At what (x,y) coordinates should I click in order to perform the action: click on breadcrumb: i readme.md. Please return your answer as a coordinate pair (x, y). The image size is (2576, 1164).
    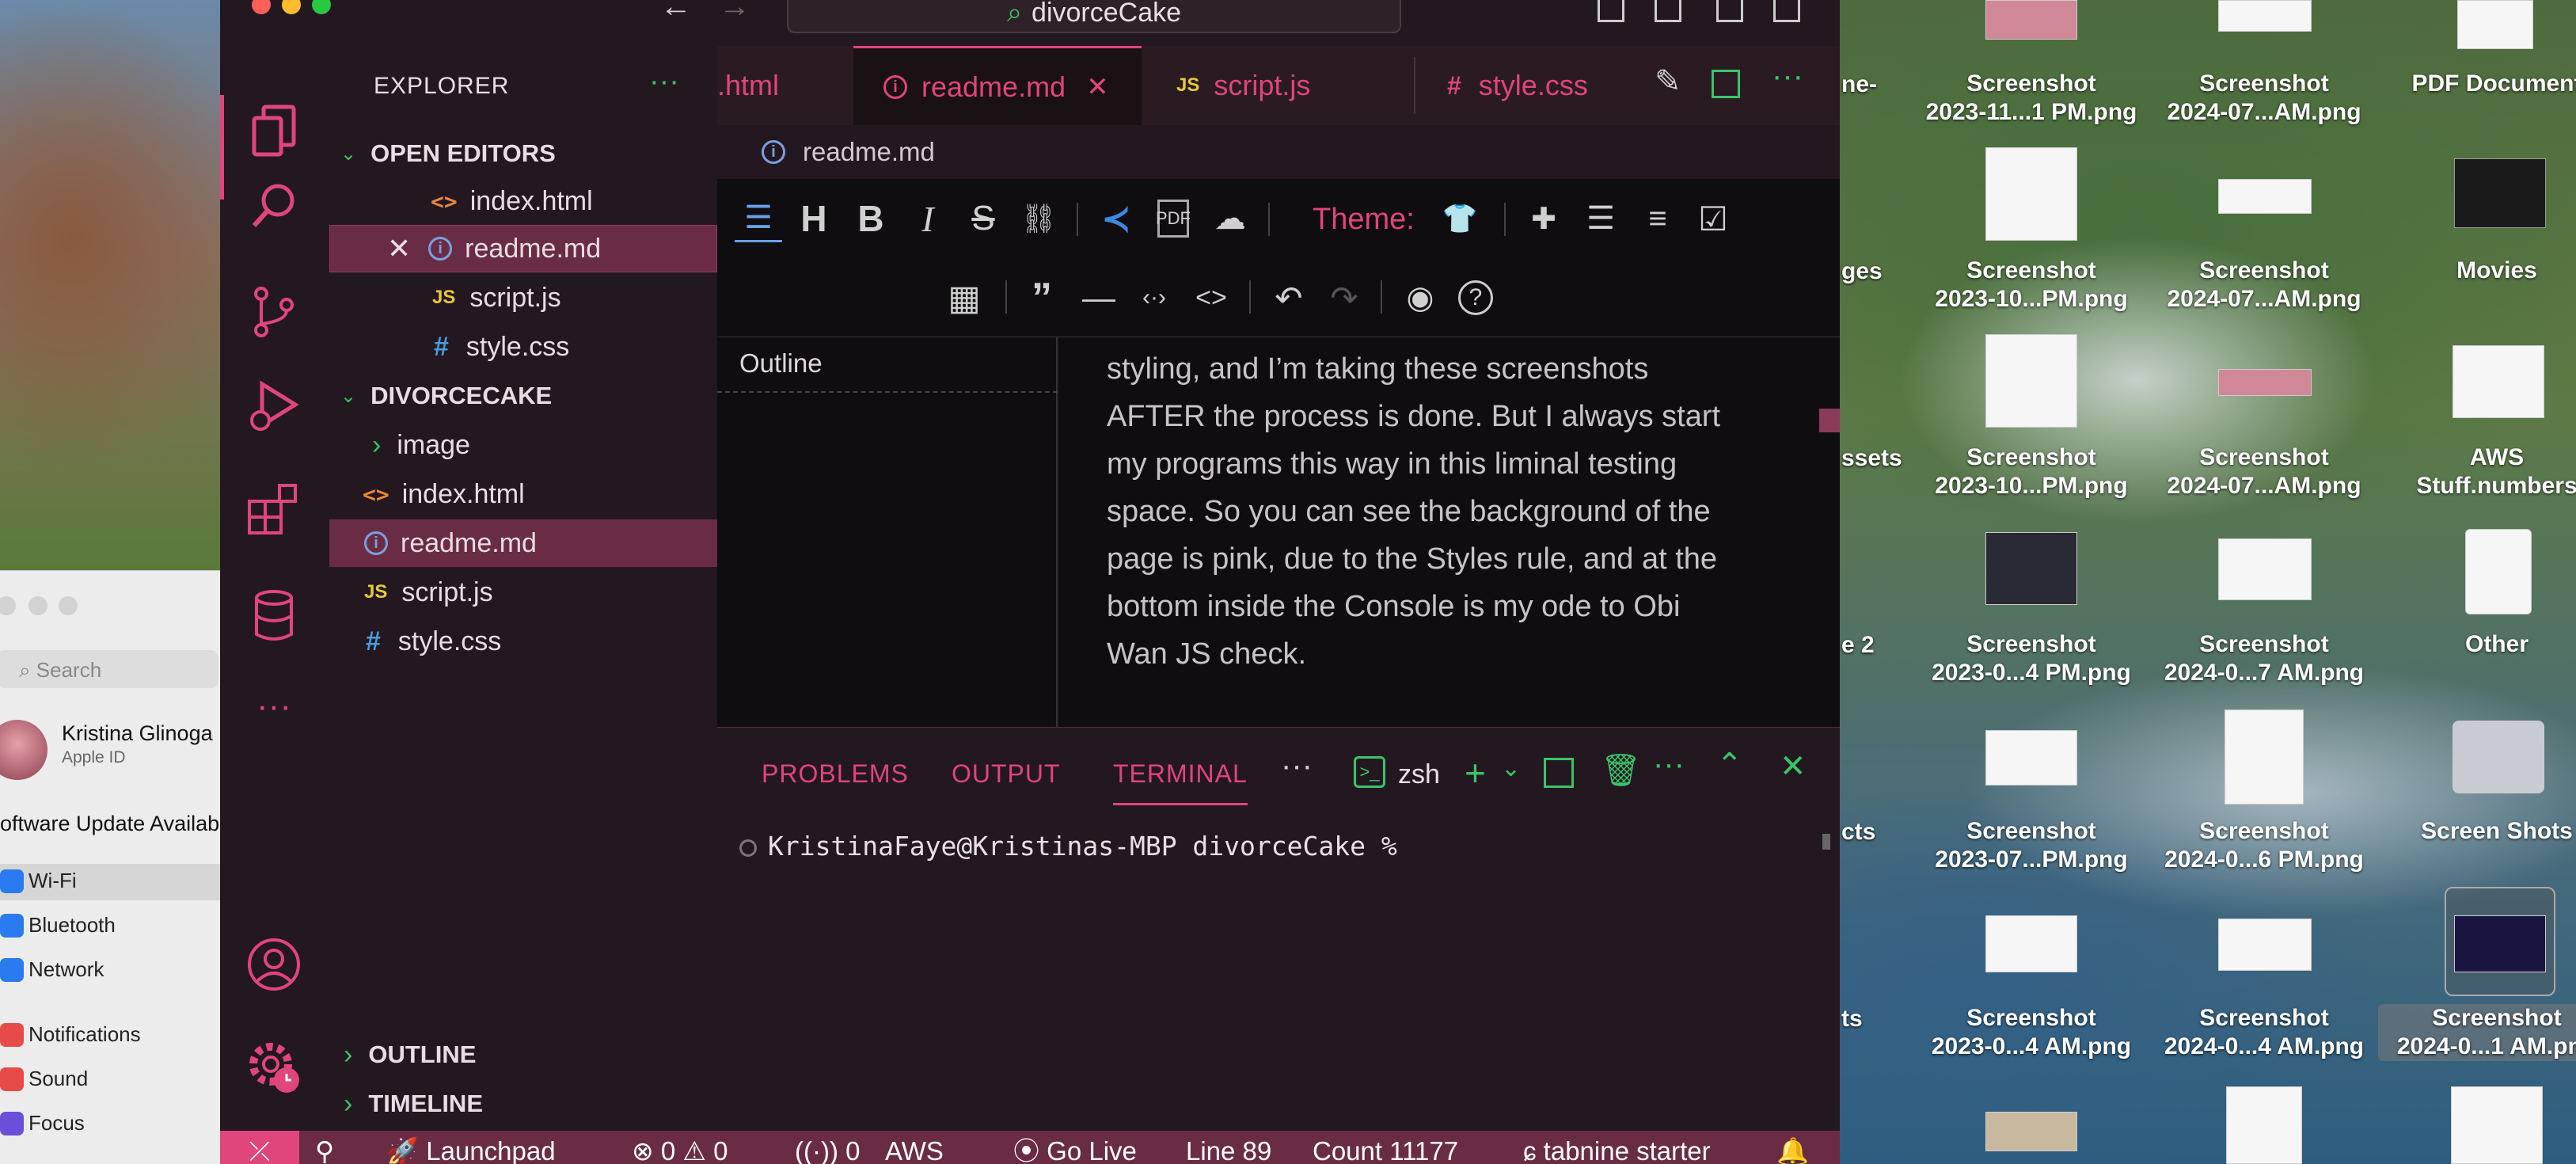
    Looking at the image, I should click on (1278, 152).